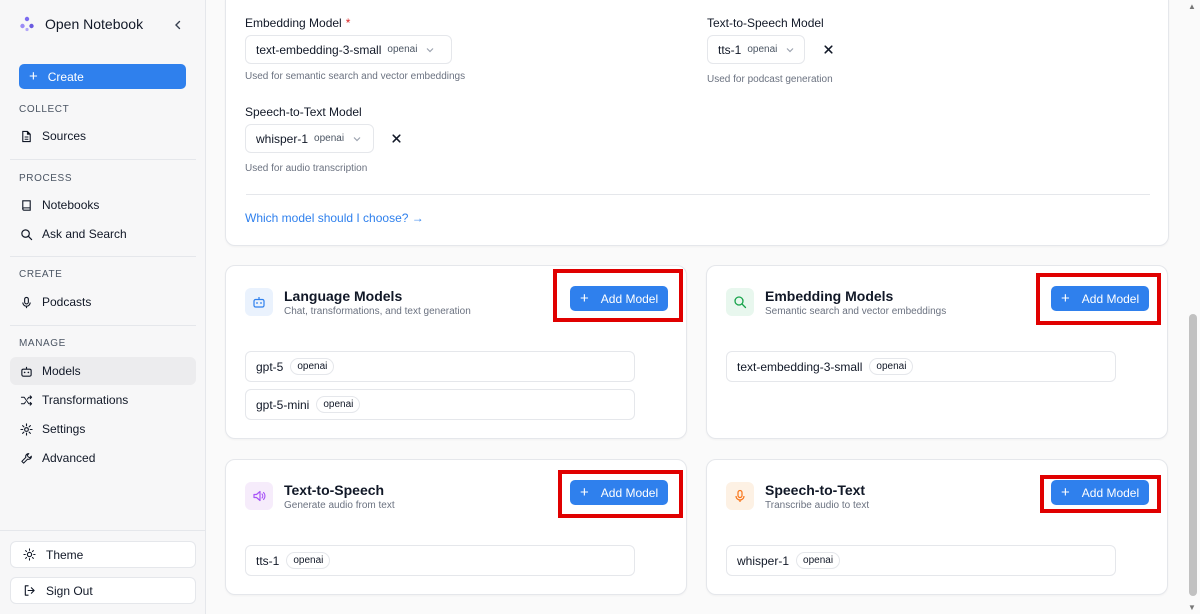  What do you see at coordinates (103, 429) in the screenshot?
I see `sidebar-item-settings: Settings` at bounding box center [103, 429].